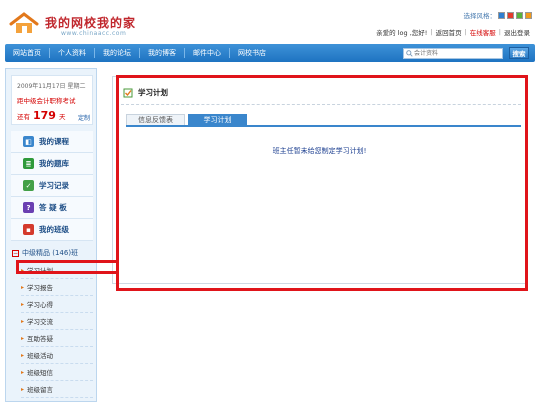 Image resolution: width=540 pixels, height=402 pixels. I want to click on exam-name: 距中级会计职称考试, so click(46, 101).